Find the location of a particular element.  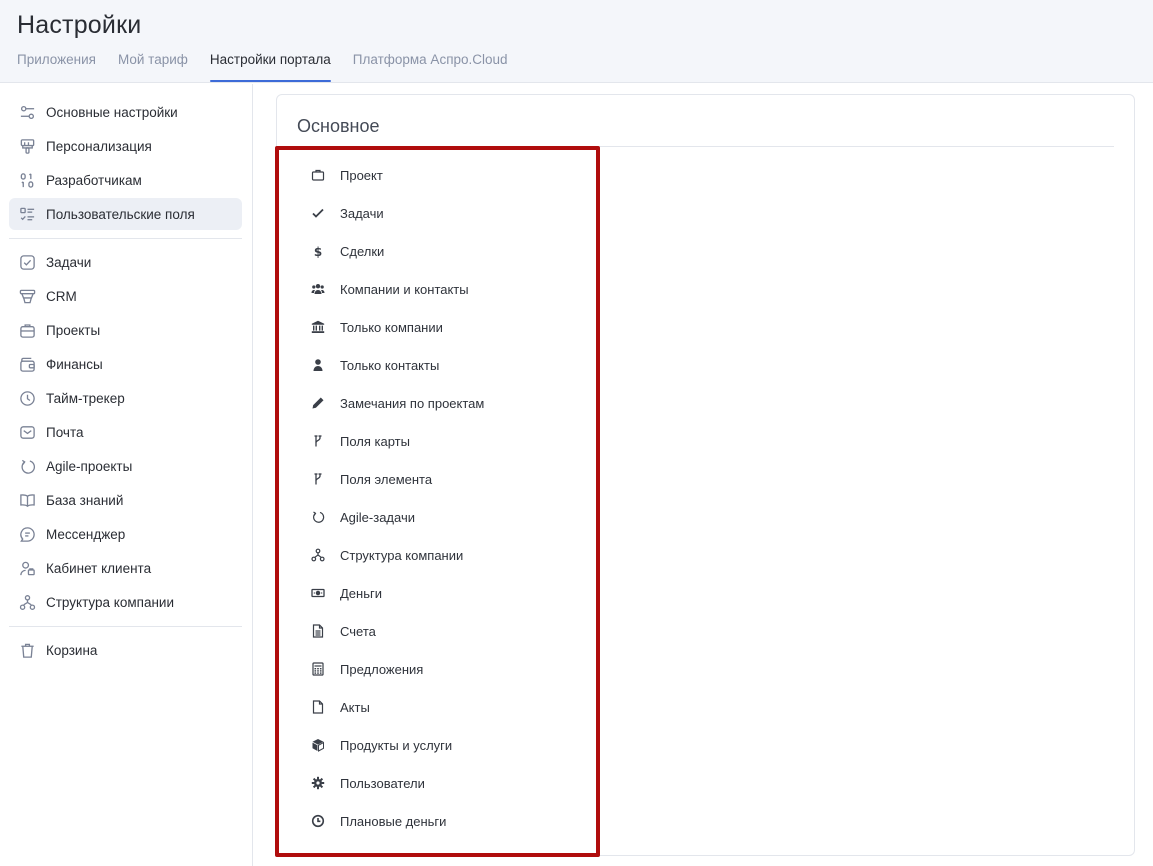

field-item-acts: Акты is located at coordinates (446, 707).